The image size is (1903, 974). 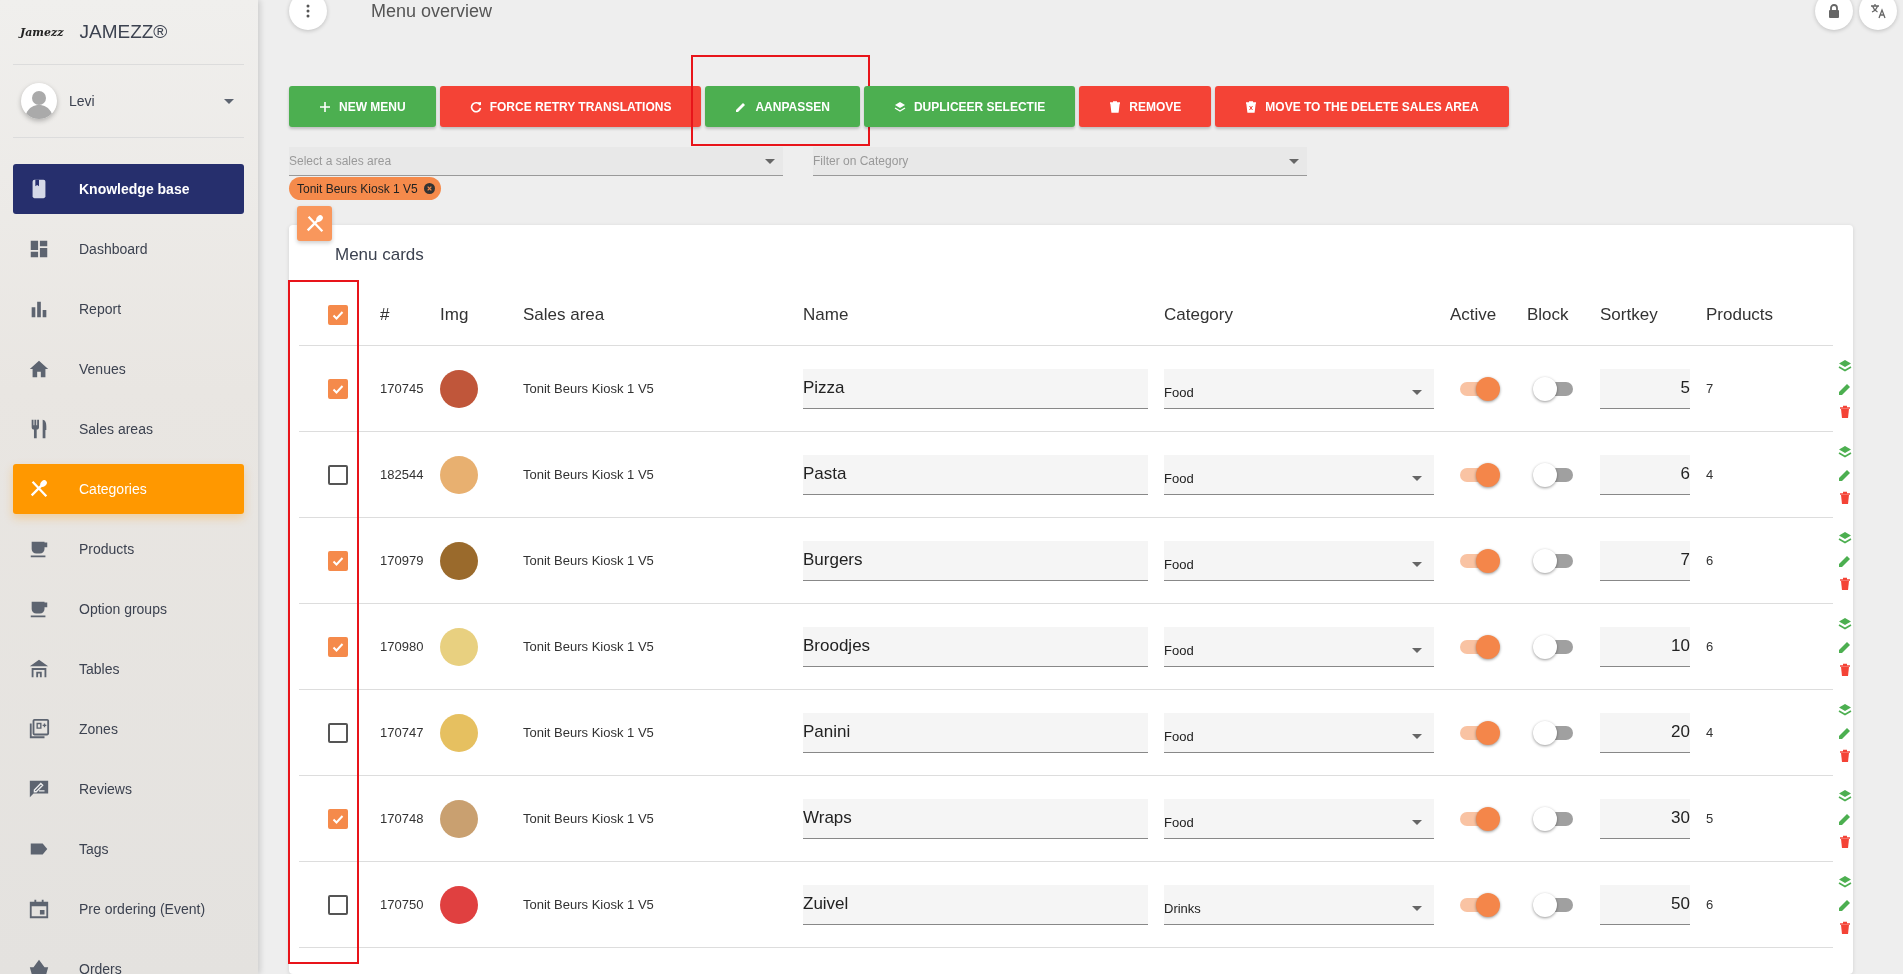 I want to click on dashboard-icon, so click(x=39, y=249).